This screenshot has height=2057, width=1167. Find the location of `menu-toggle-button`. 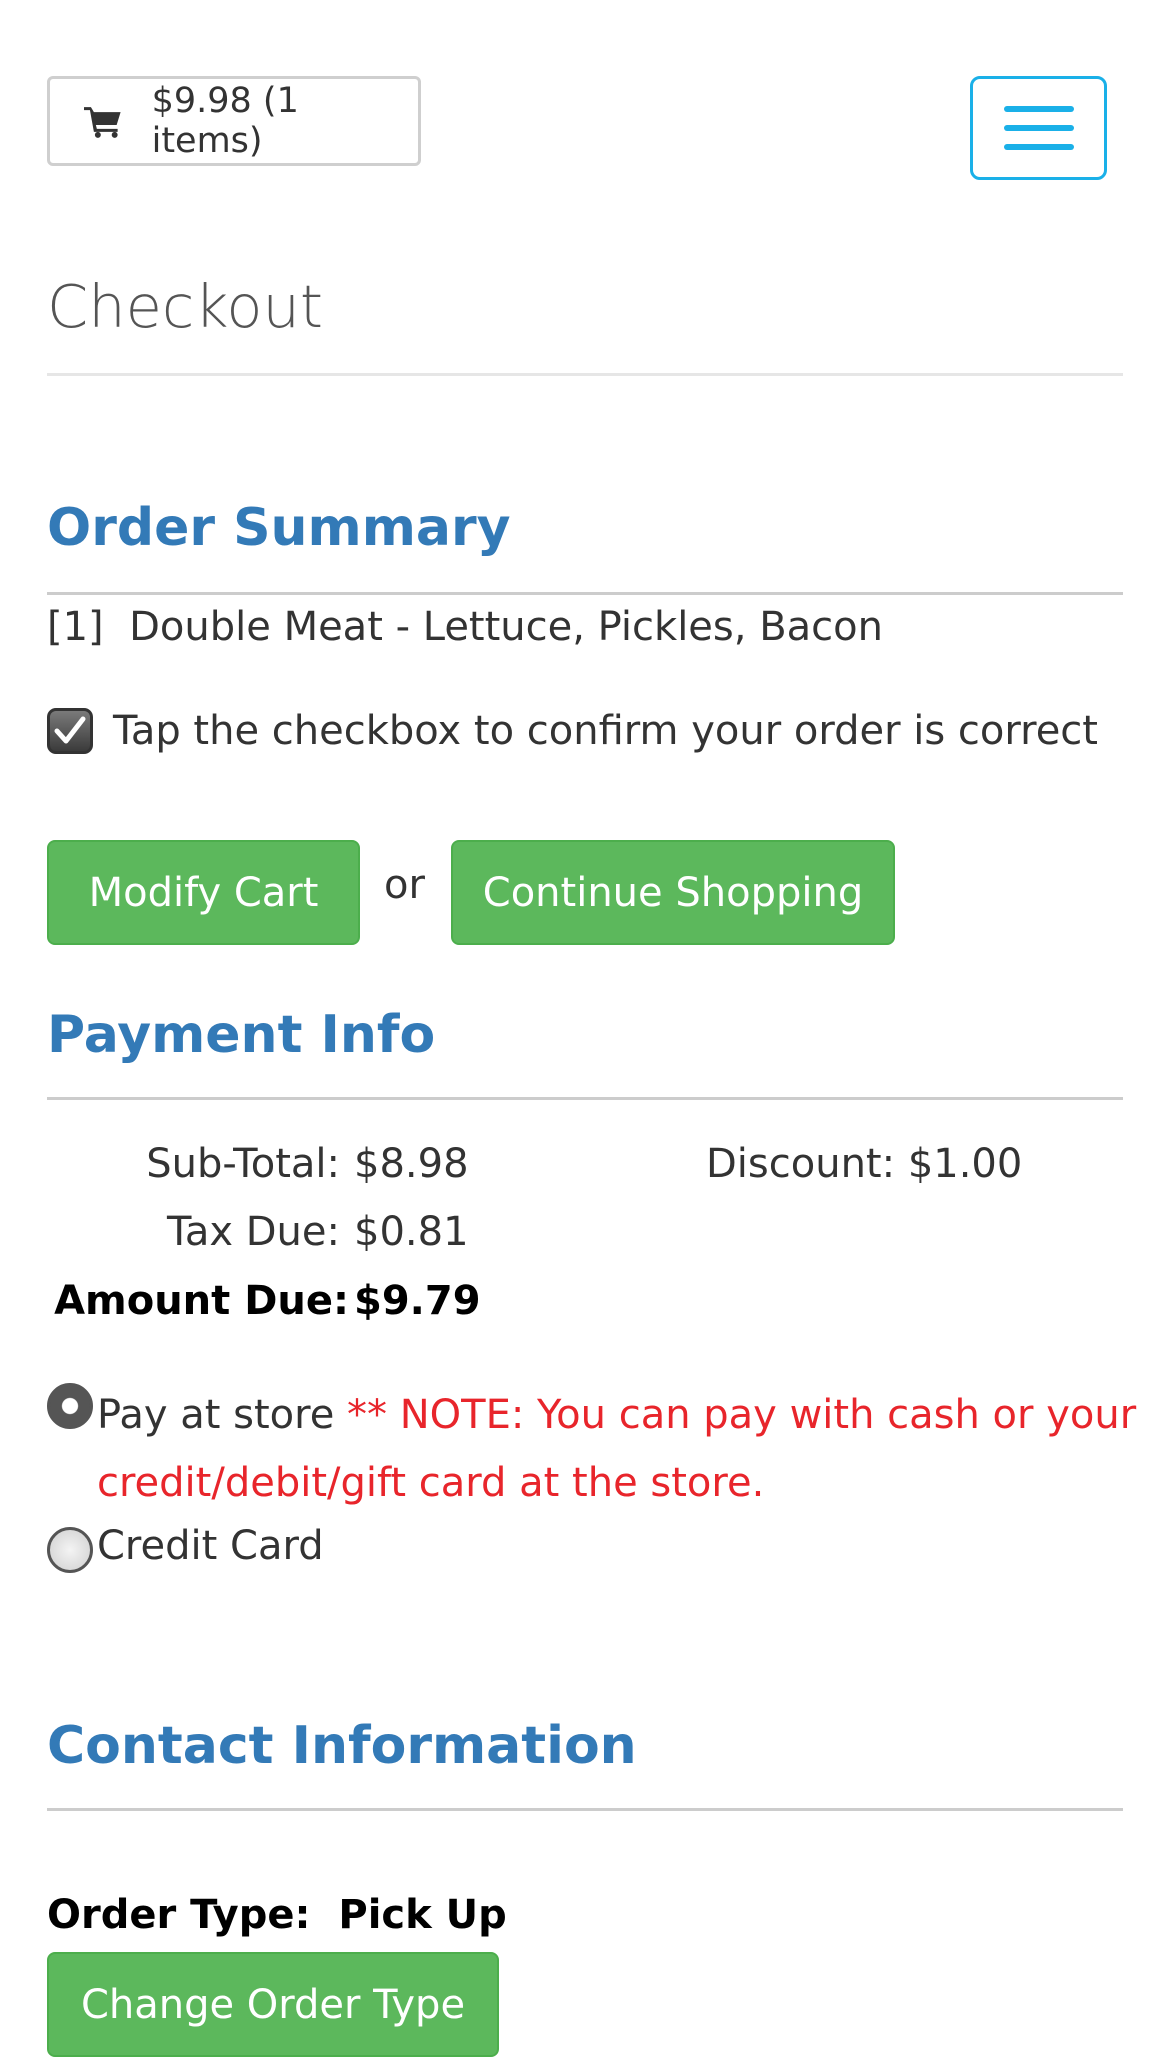

menu-toggle-button is located at coordinates (1038, 128).